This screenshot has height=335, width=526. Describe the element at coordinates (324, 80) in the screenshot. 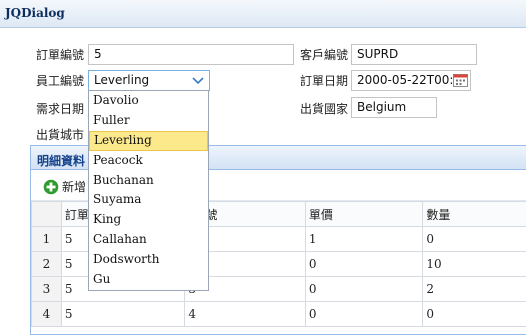

I see `order-date-label: 訂單日期` at that location.